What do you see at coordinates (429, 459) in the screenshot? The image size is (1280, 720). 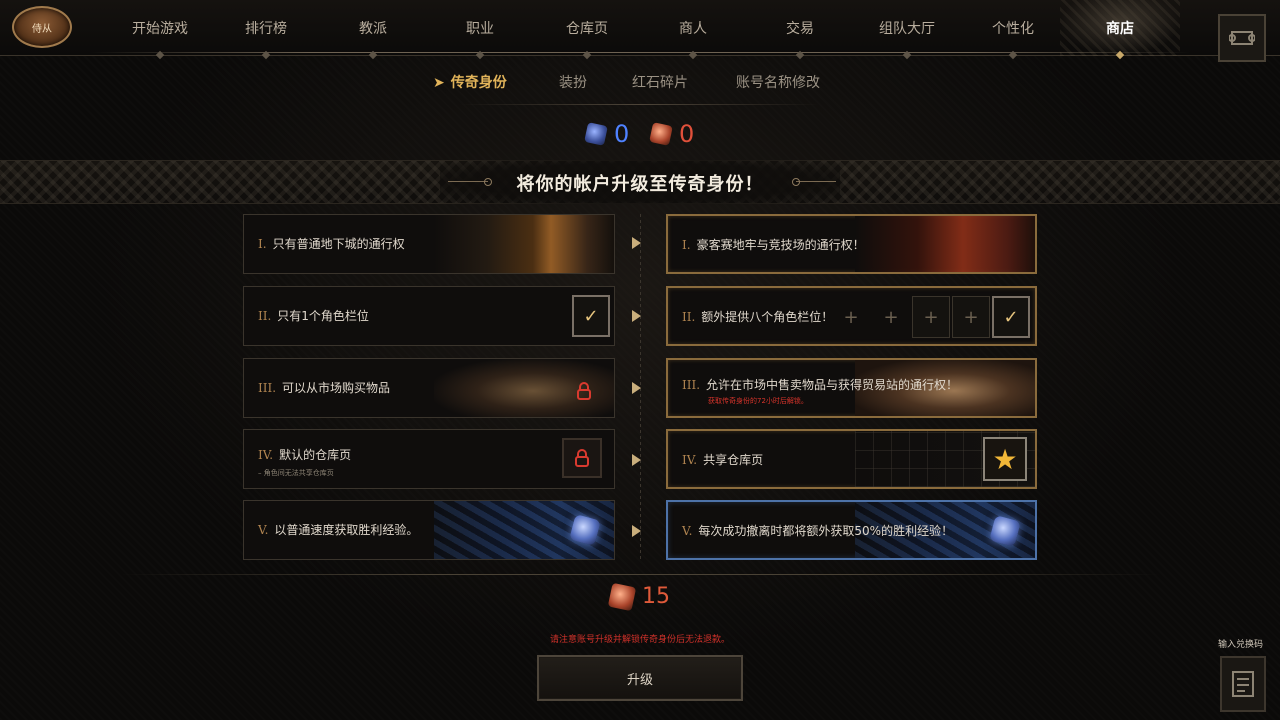 I see `benefit-free-4: IV. 默认的仓库页 – 角色间无法共享仓库页` at bounding box center [429, 459].